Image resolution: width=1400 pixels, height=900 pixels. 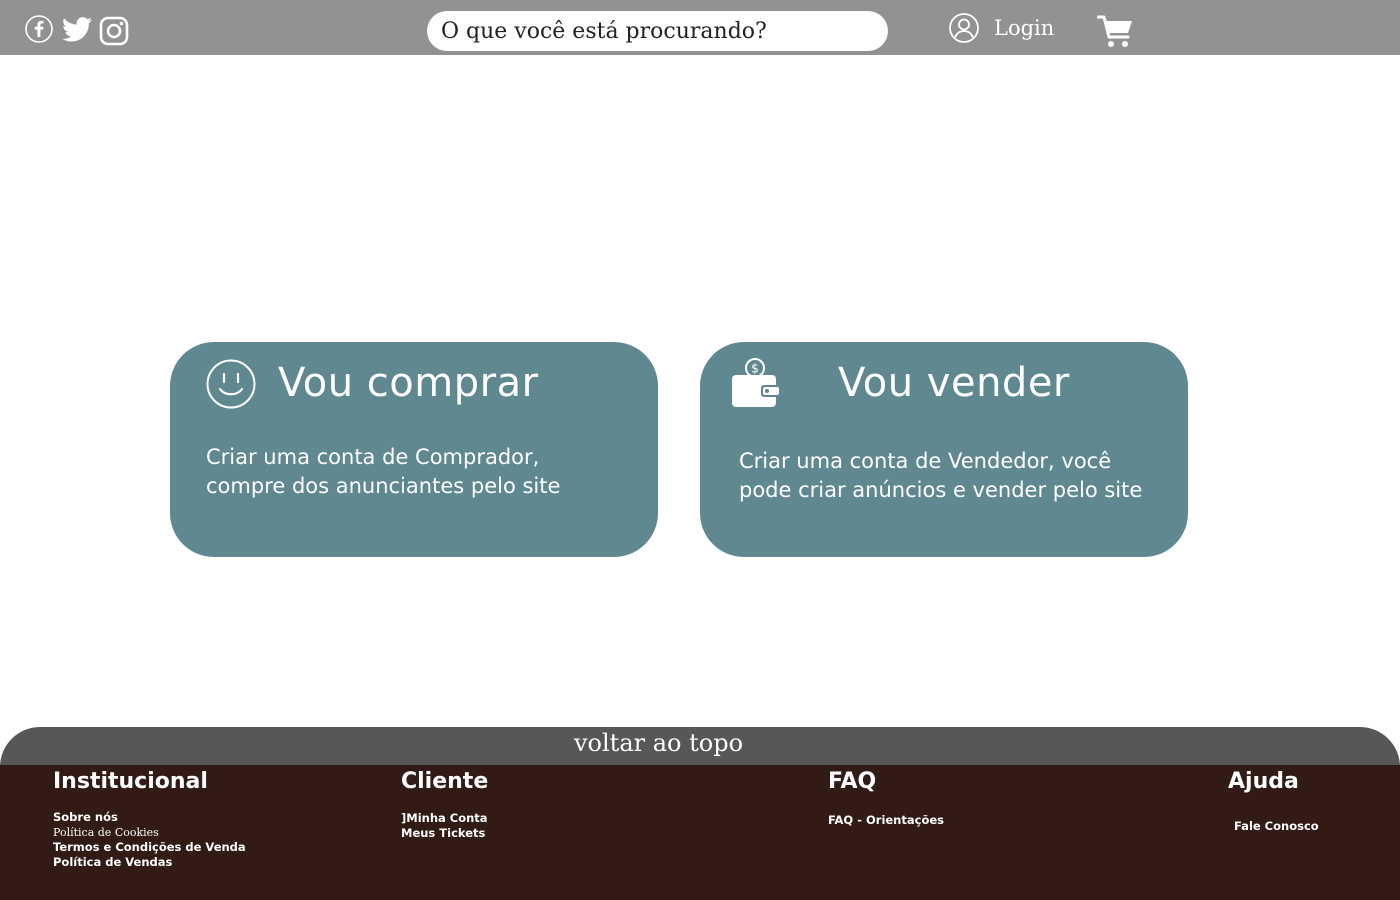 I want to click on seller-desc-line-2: pode criar anúncios e vender pelo site, so click(x=941, y=490).